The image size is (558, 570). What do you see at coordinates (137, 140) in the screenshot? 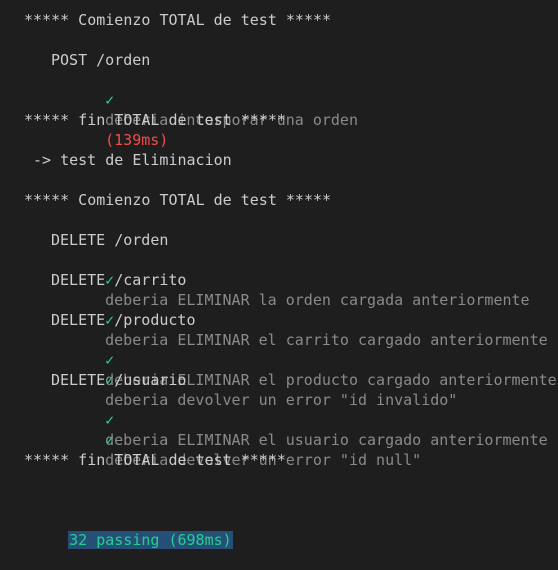
I see `test-duration: (139ms)` at bounding box center [137, 140].